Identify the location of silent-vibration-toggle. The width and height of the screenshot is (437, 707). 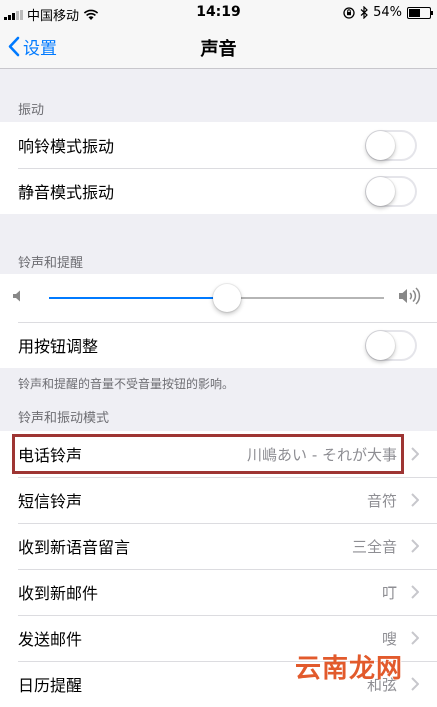
(391, 191).